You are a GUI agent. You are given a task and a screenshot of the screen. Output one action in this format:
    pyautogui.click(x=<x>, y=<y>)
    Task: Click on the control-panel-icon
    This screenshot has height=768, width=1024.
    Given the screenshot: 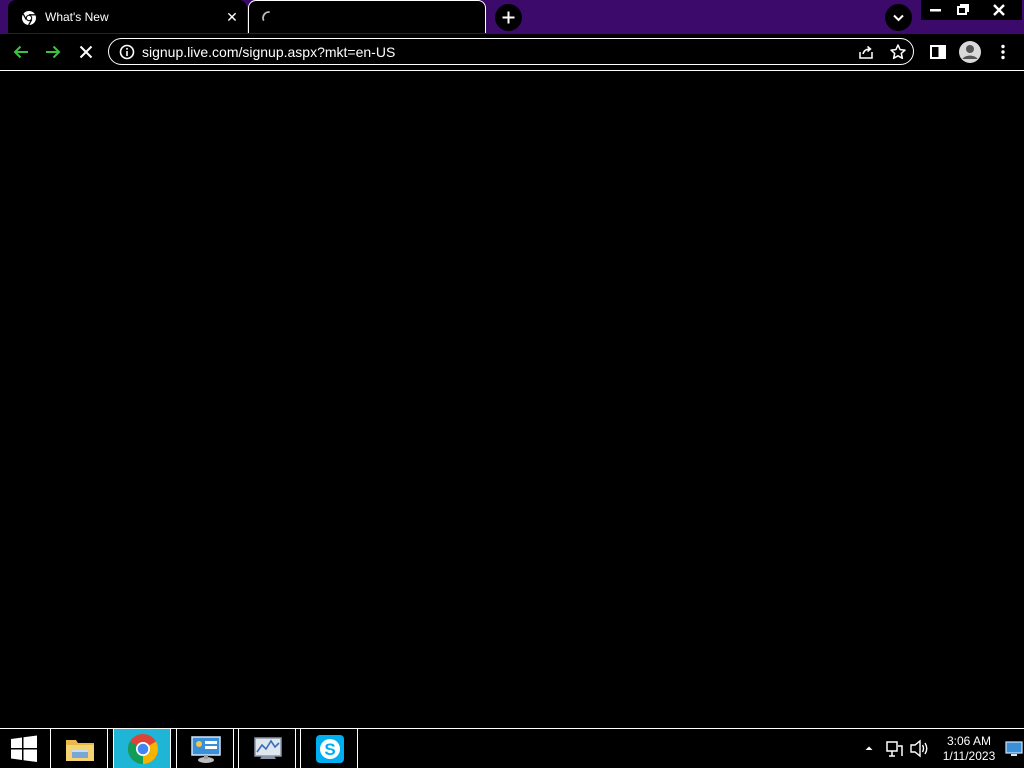 What is the action you would take?
    pyautogui.click(x=206, y=749)
    